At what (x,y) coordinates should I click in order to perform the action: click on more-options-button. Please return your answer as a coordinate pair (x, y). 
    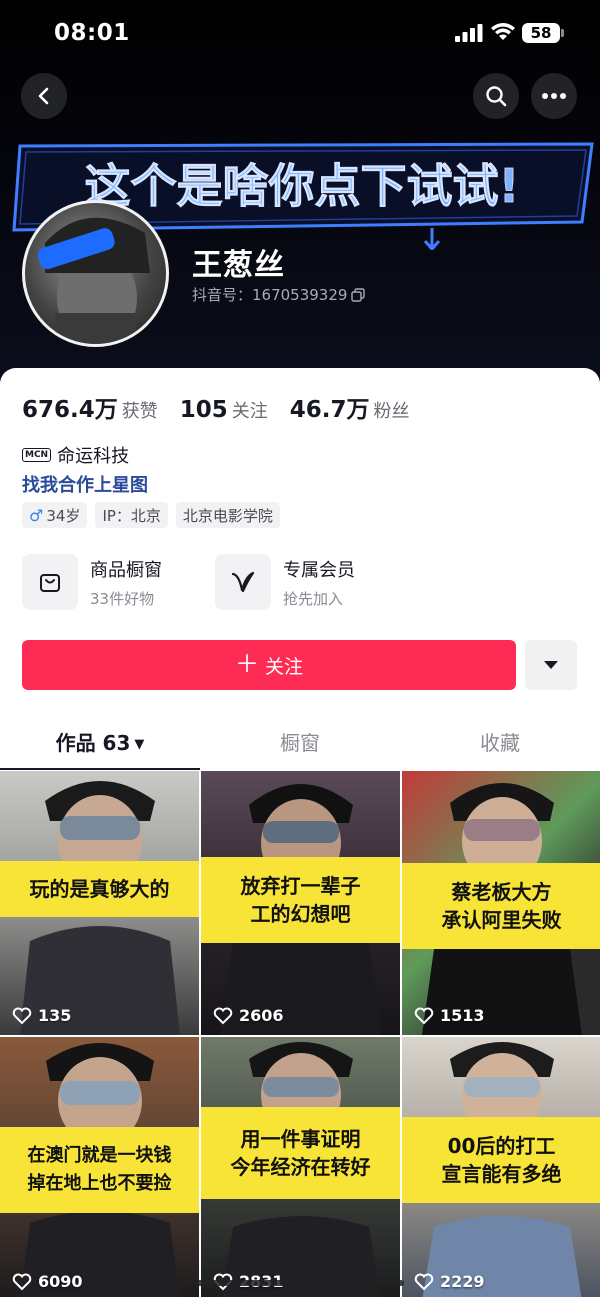
    Looking at the image, I should click on (554, 96).